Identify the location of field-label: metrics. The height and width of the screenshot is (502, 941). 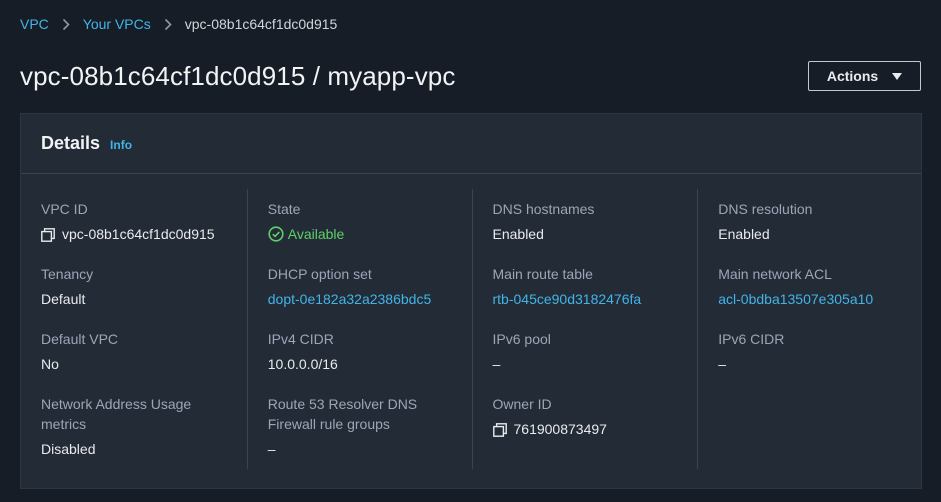
(64, 424).